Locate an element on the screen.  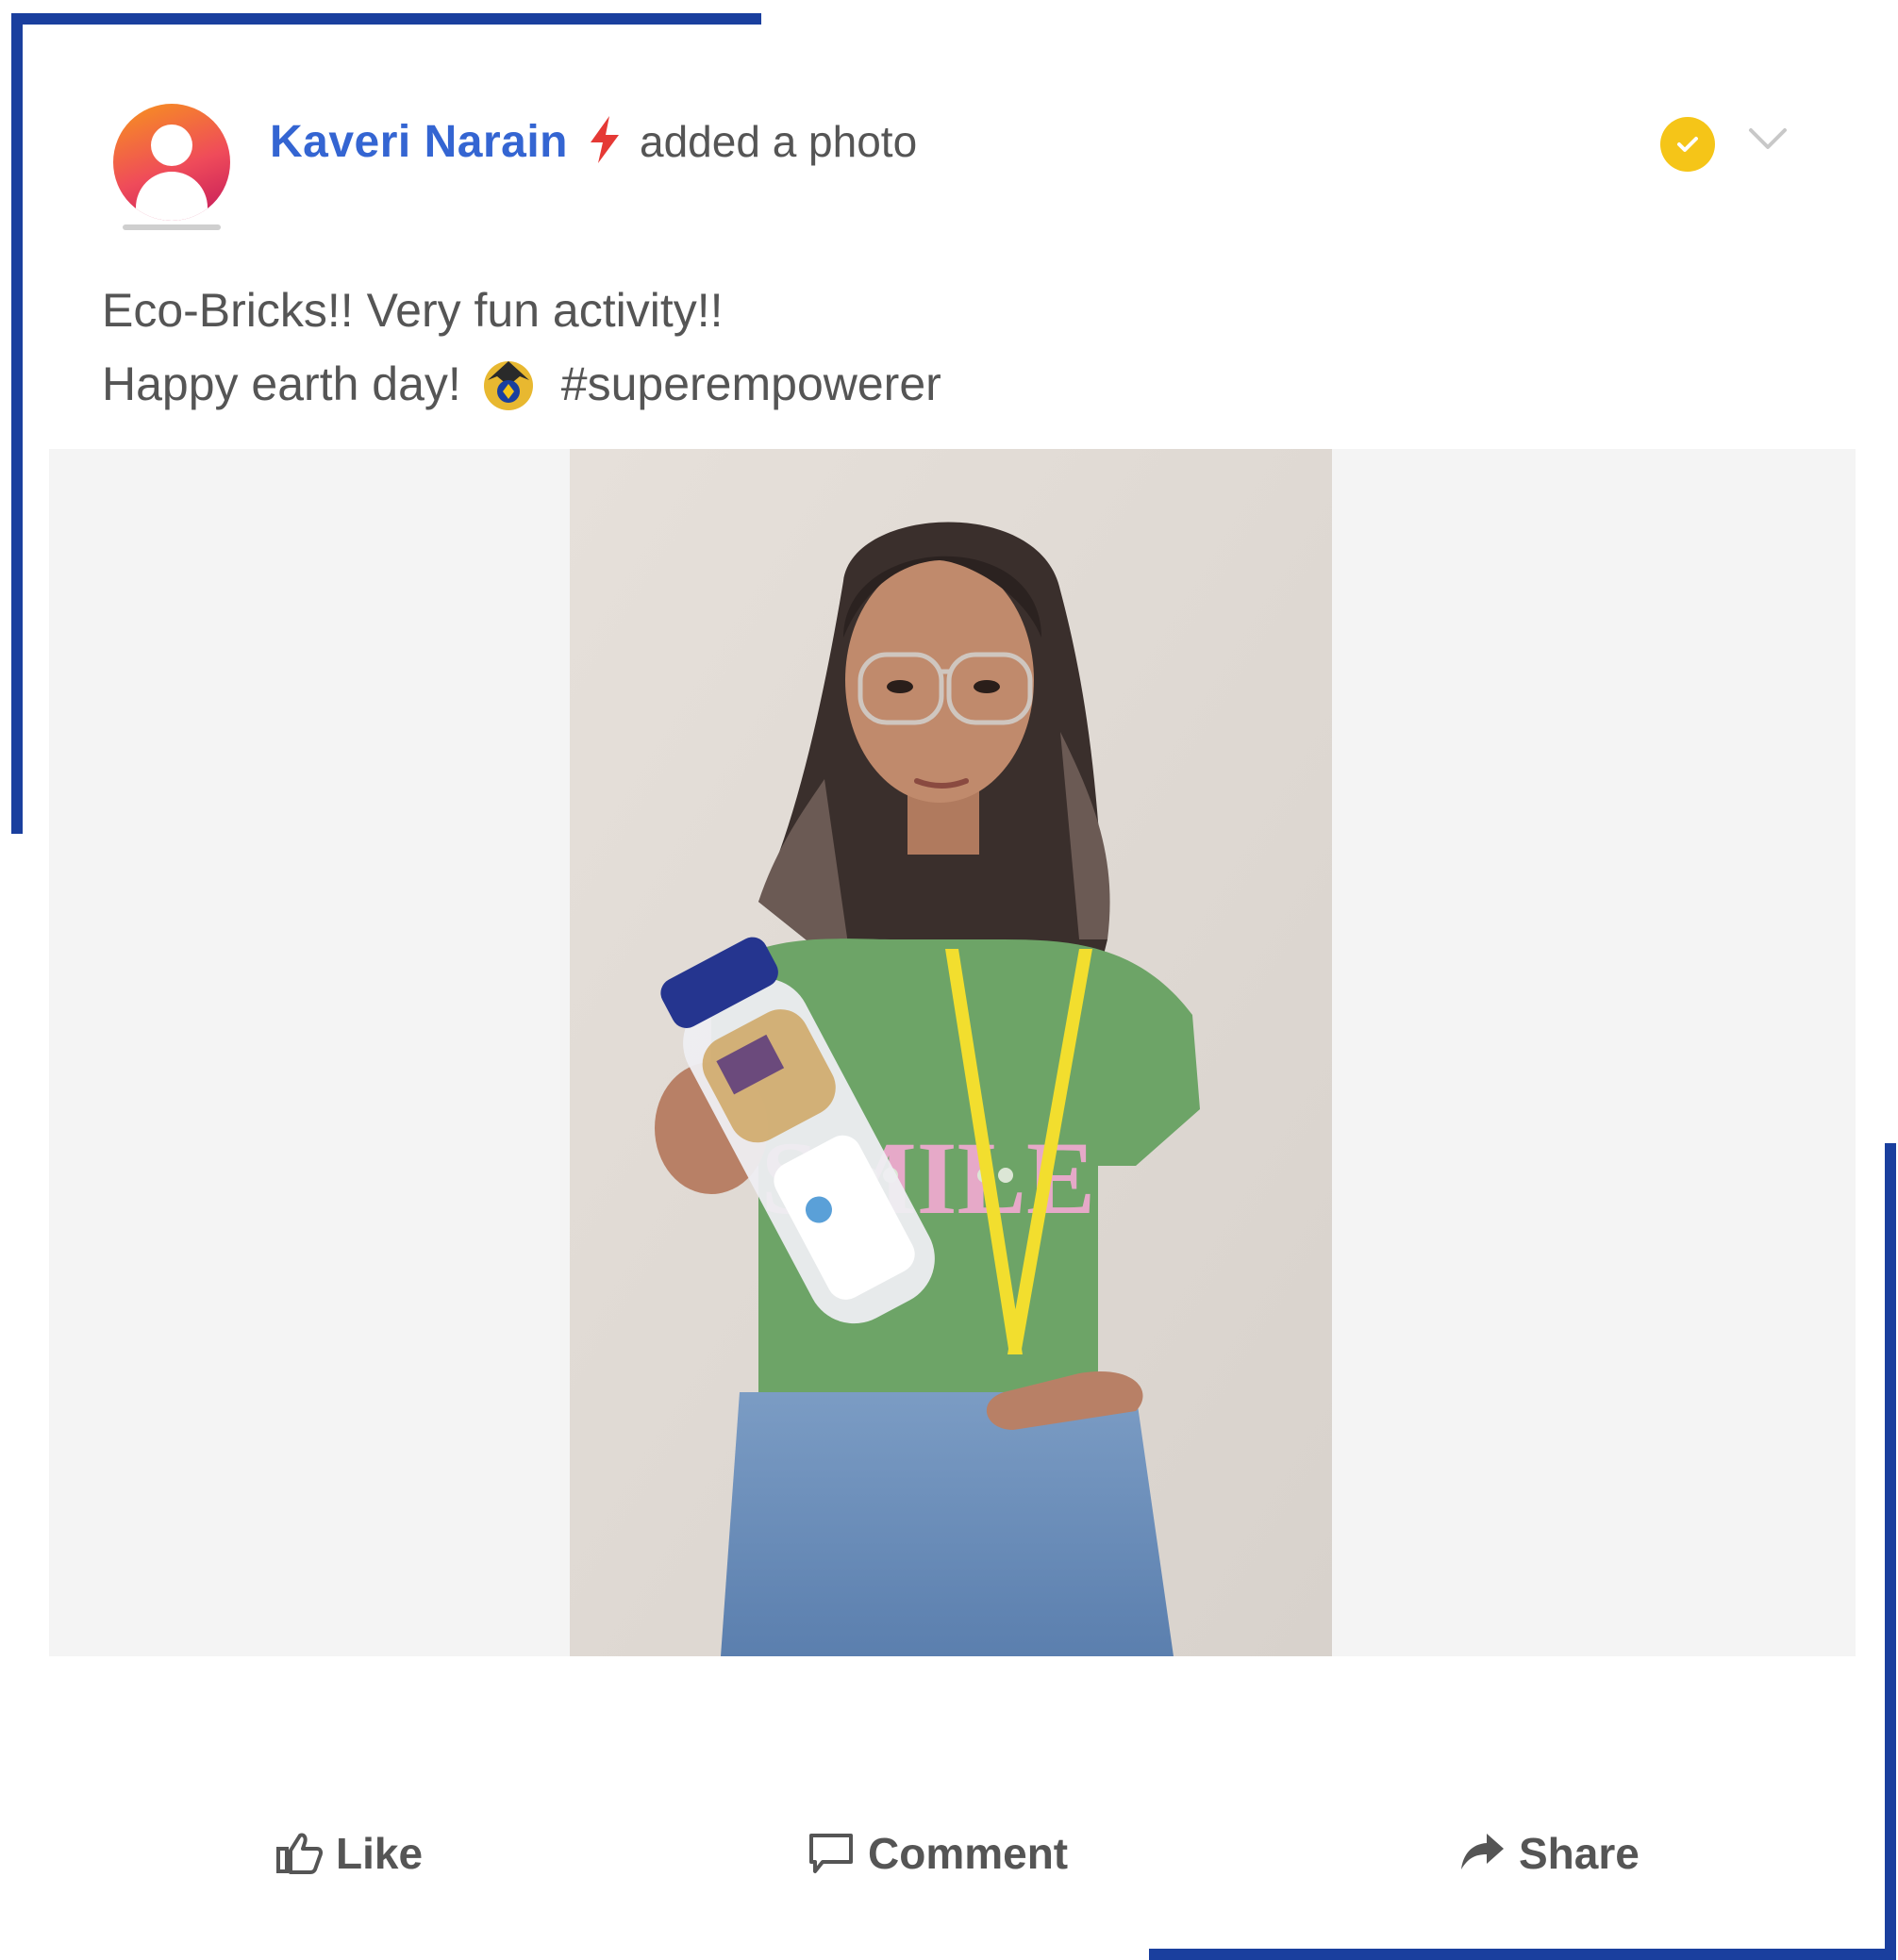
comment-button: Comment is located at coordinates (937, 1853).